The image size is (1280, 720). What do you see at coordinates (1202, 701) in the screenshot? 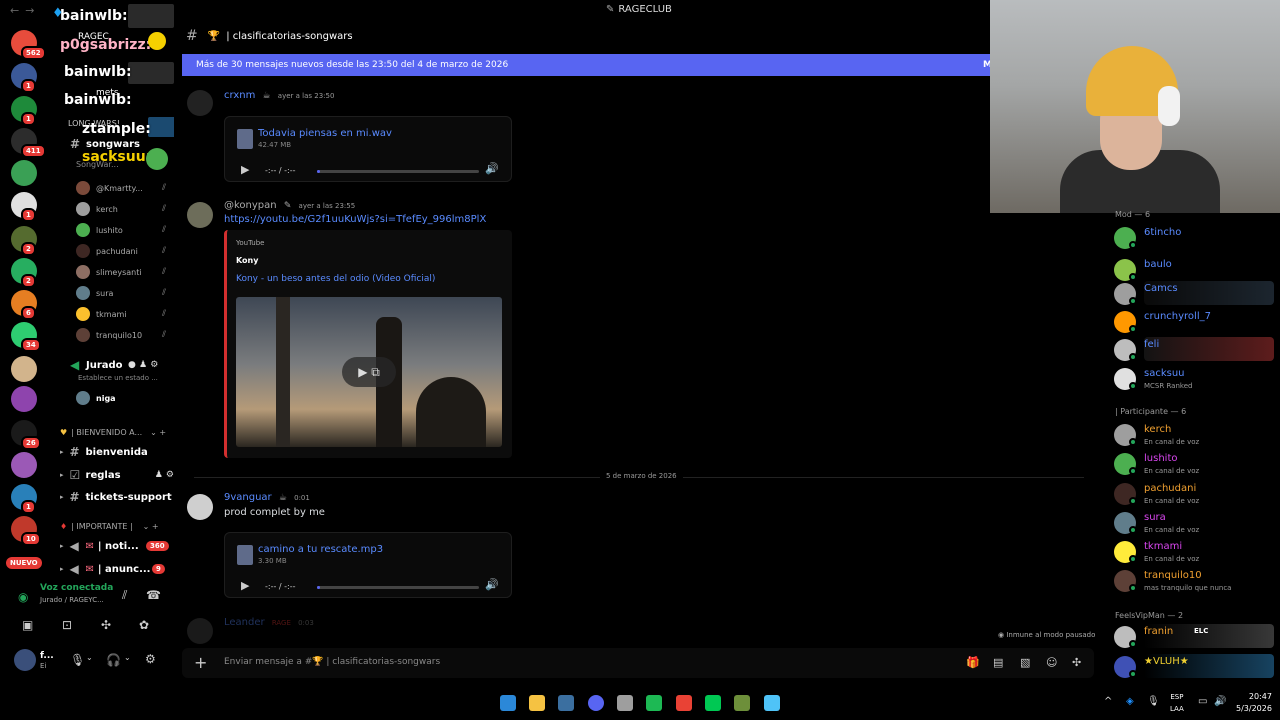
I see `network-icon: ▭` at bounding box center [1202, 701].